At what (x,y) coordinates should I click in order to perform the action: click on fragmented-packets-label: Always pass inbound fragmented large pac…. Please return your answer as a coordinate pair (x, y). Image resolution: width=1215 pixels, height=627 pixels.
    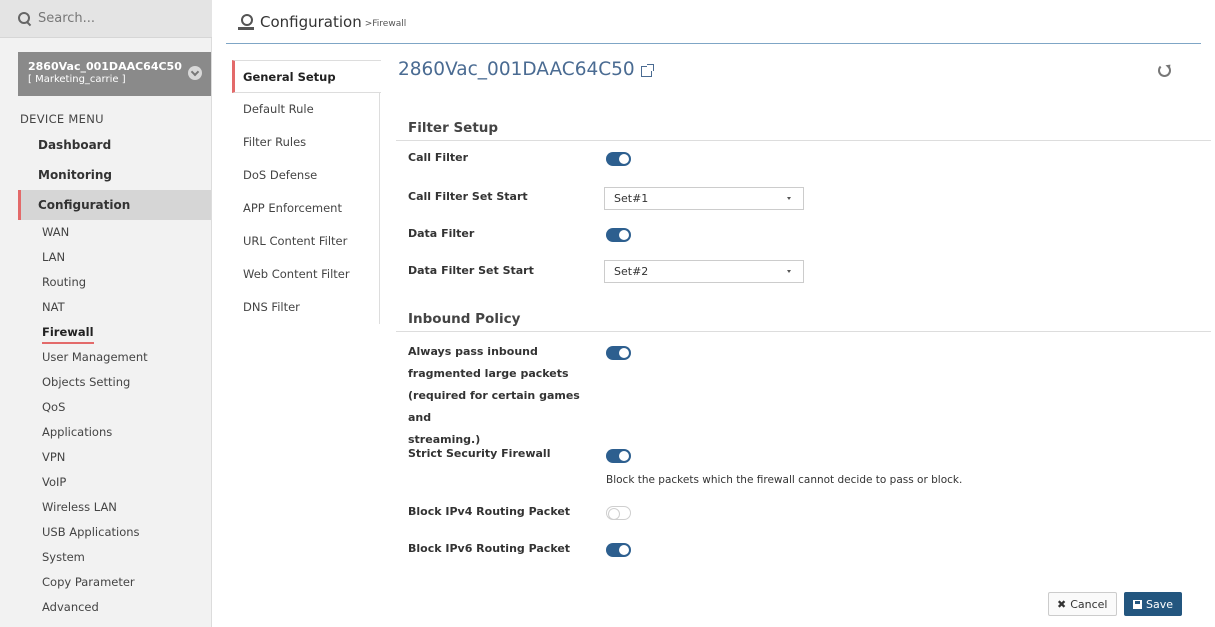
    Looking at the image, I should click on (500, 396).